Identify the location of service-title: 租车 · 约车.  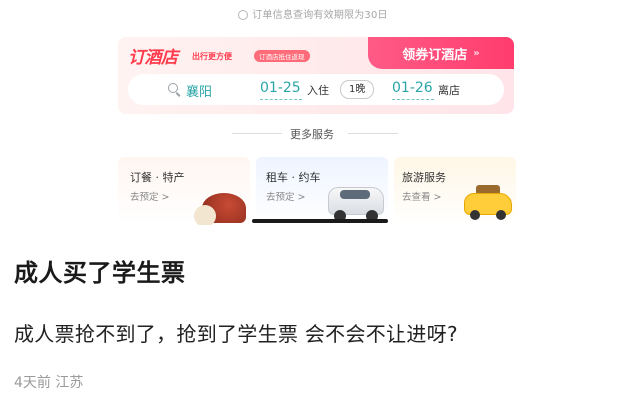
(293, 177).